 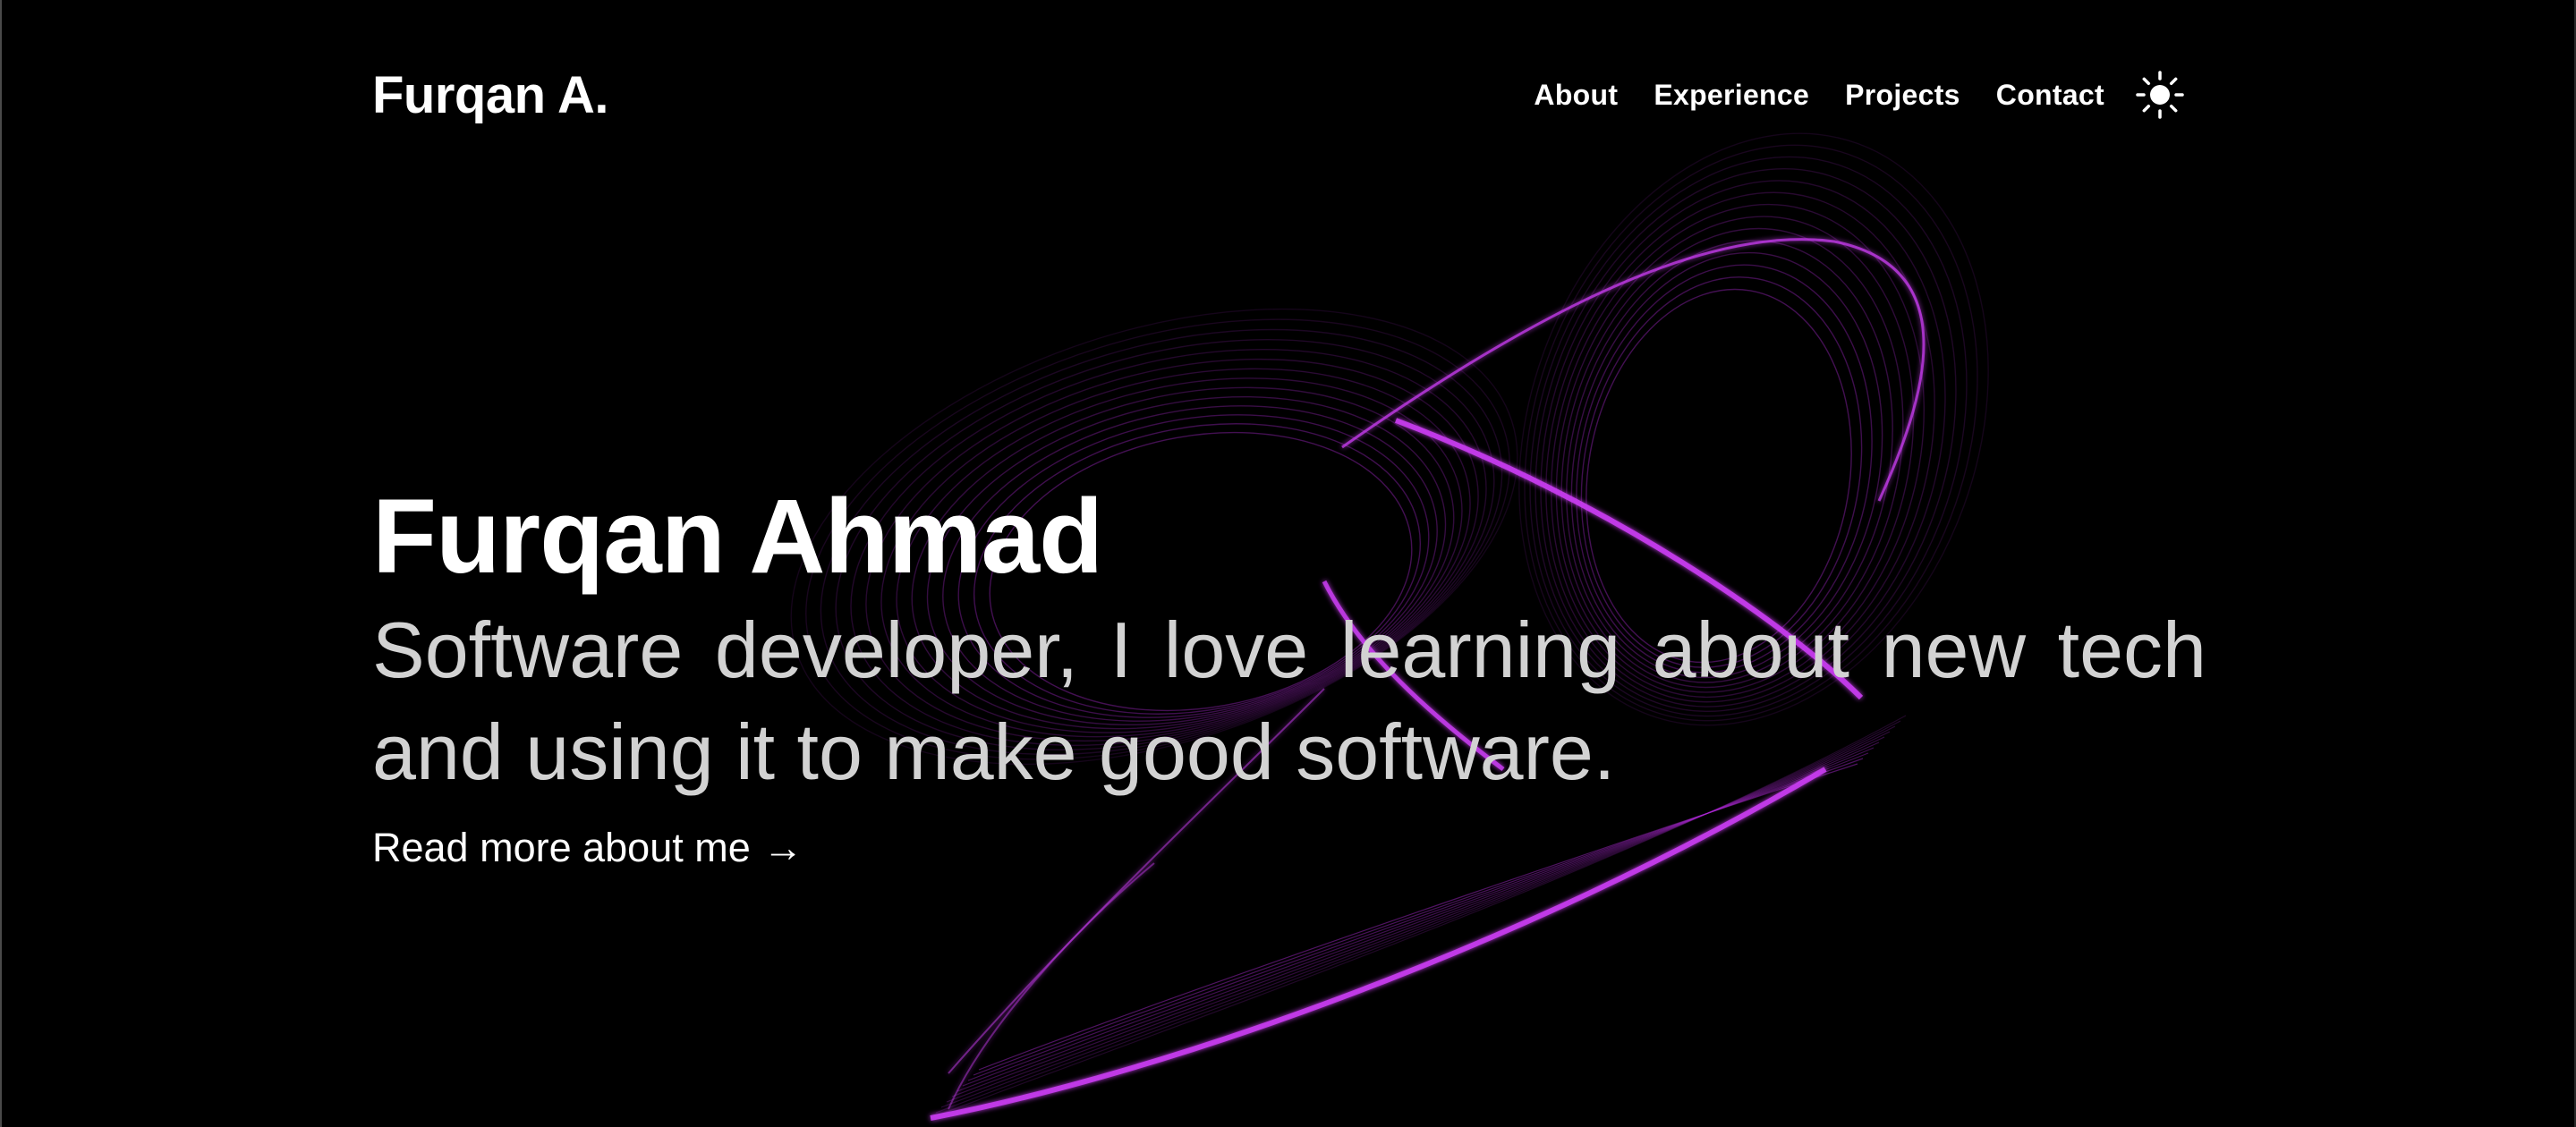 I want to click on hero-name-heading: Furqan Ahmad, so click(x=737, y=537).